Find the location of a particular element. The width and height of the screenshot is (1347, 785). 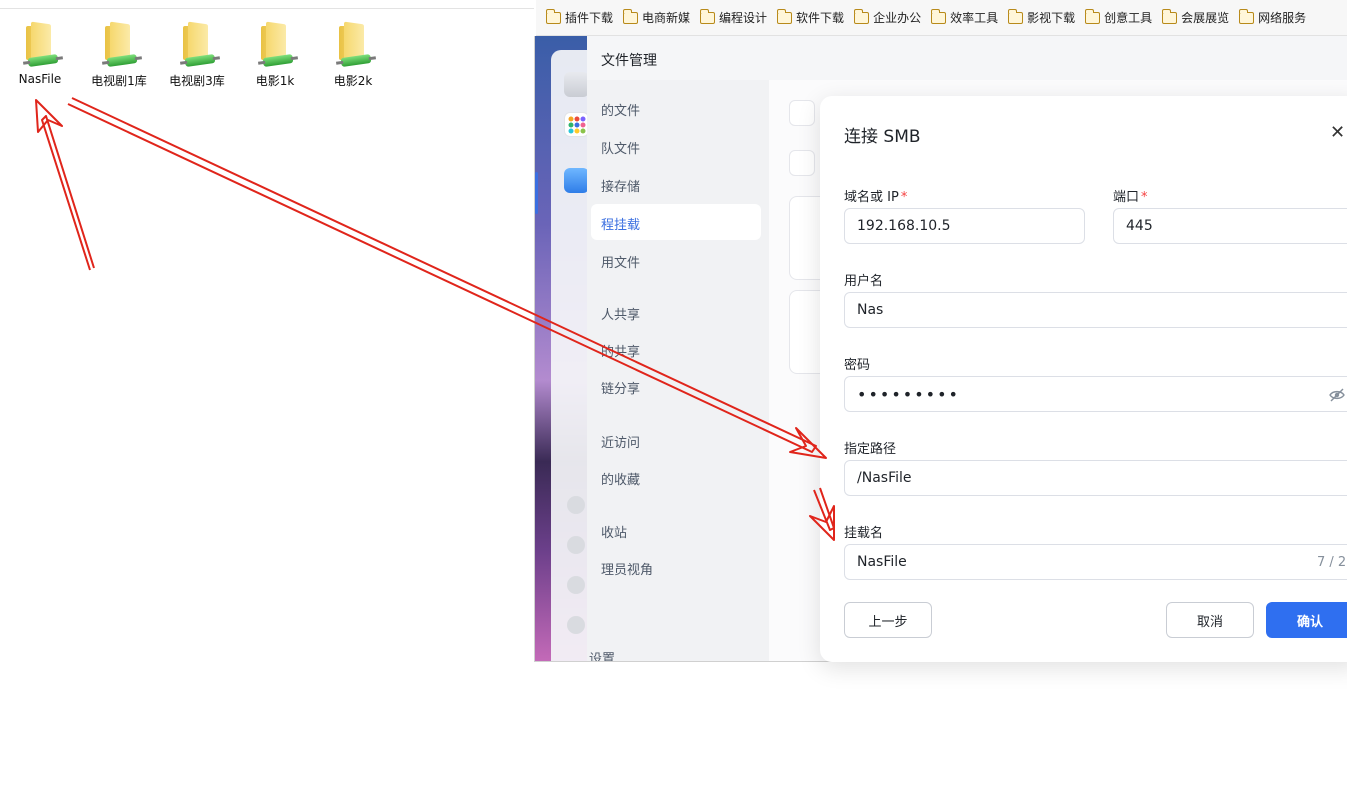

cancel-button: 取消 is located at coordinates (1210, 620).